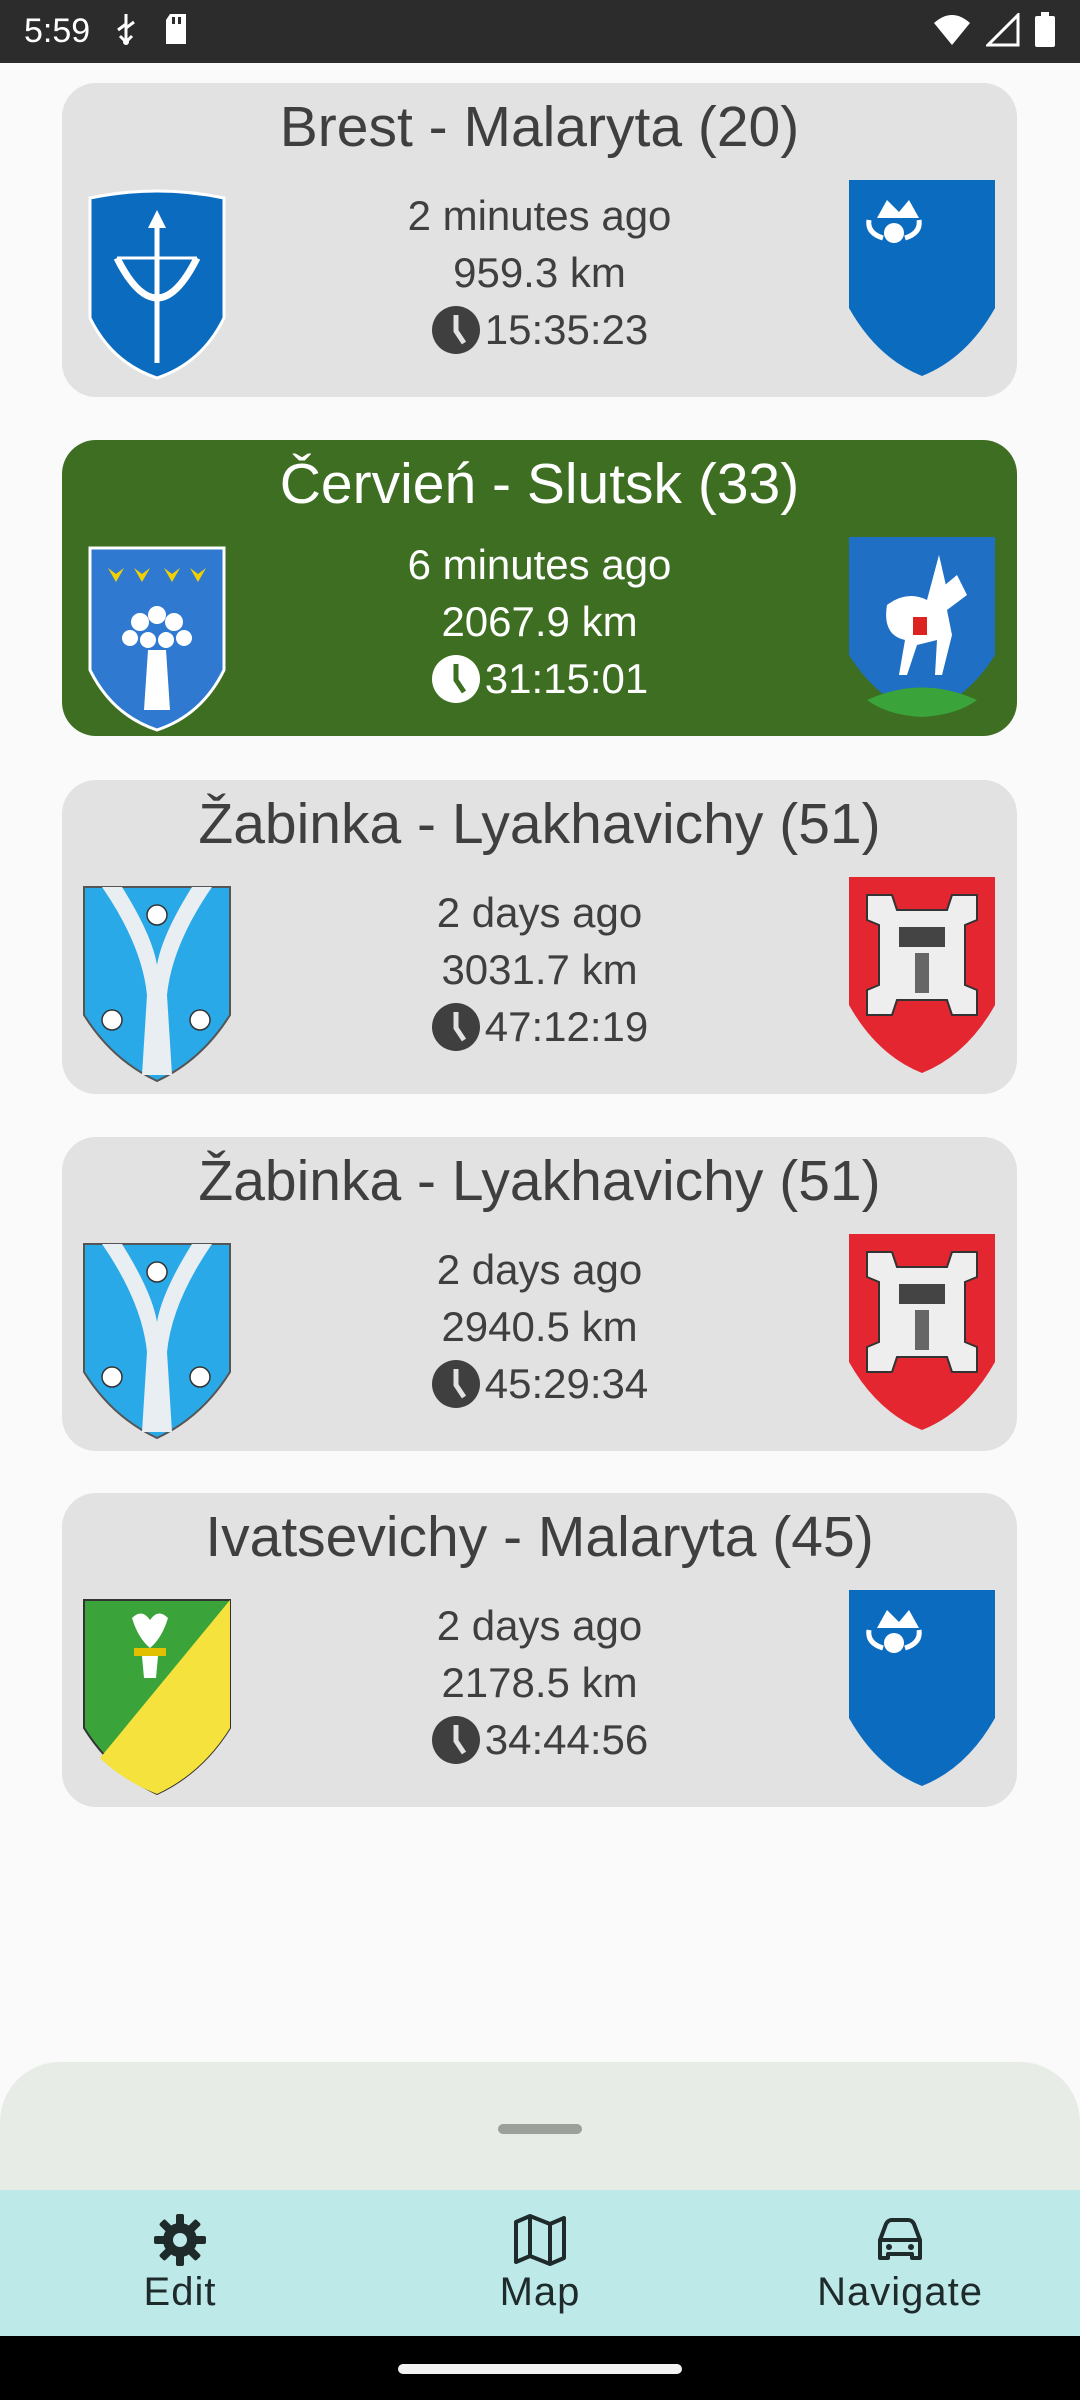 The image size is (1080, 2400). I want to click on gear-icon, so click(180, 2240).